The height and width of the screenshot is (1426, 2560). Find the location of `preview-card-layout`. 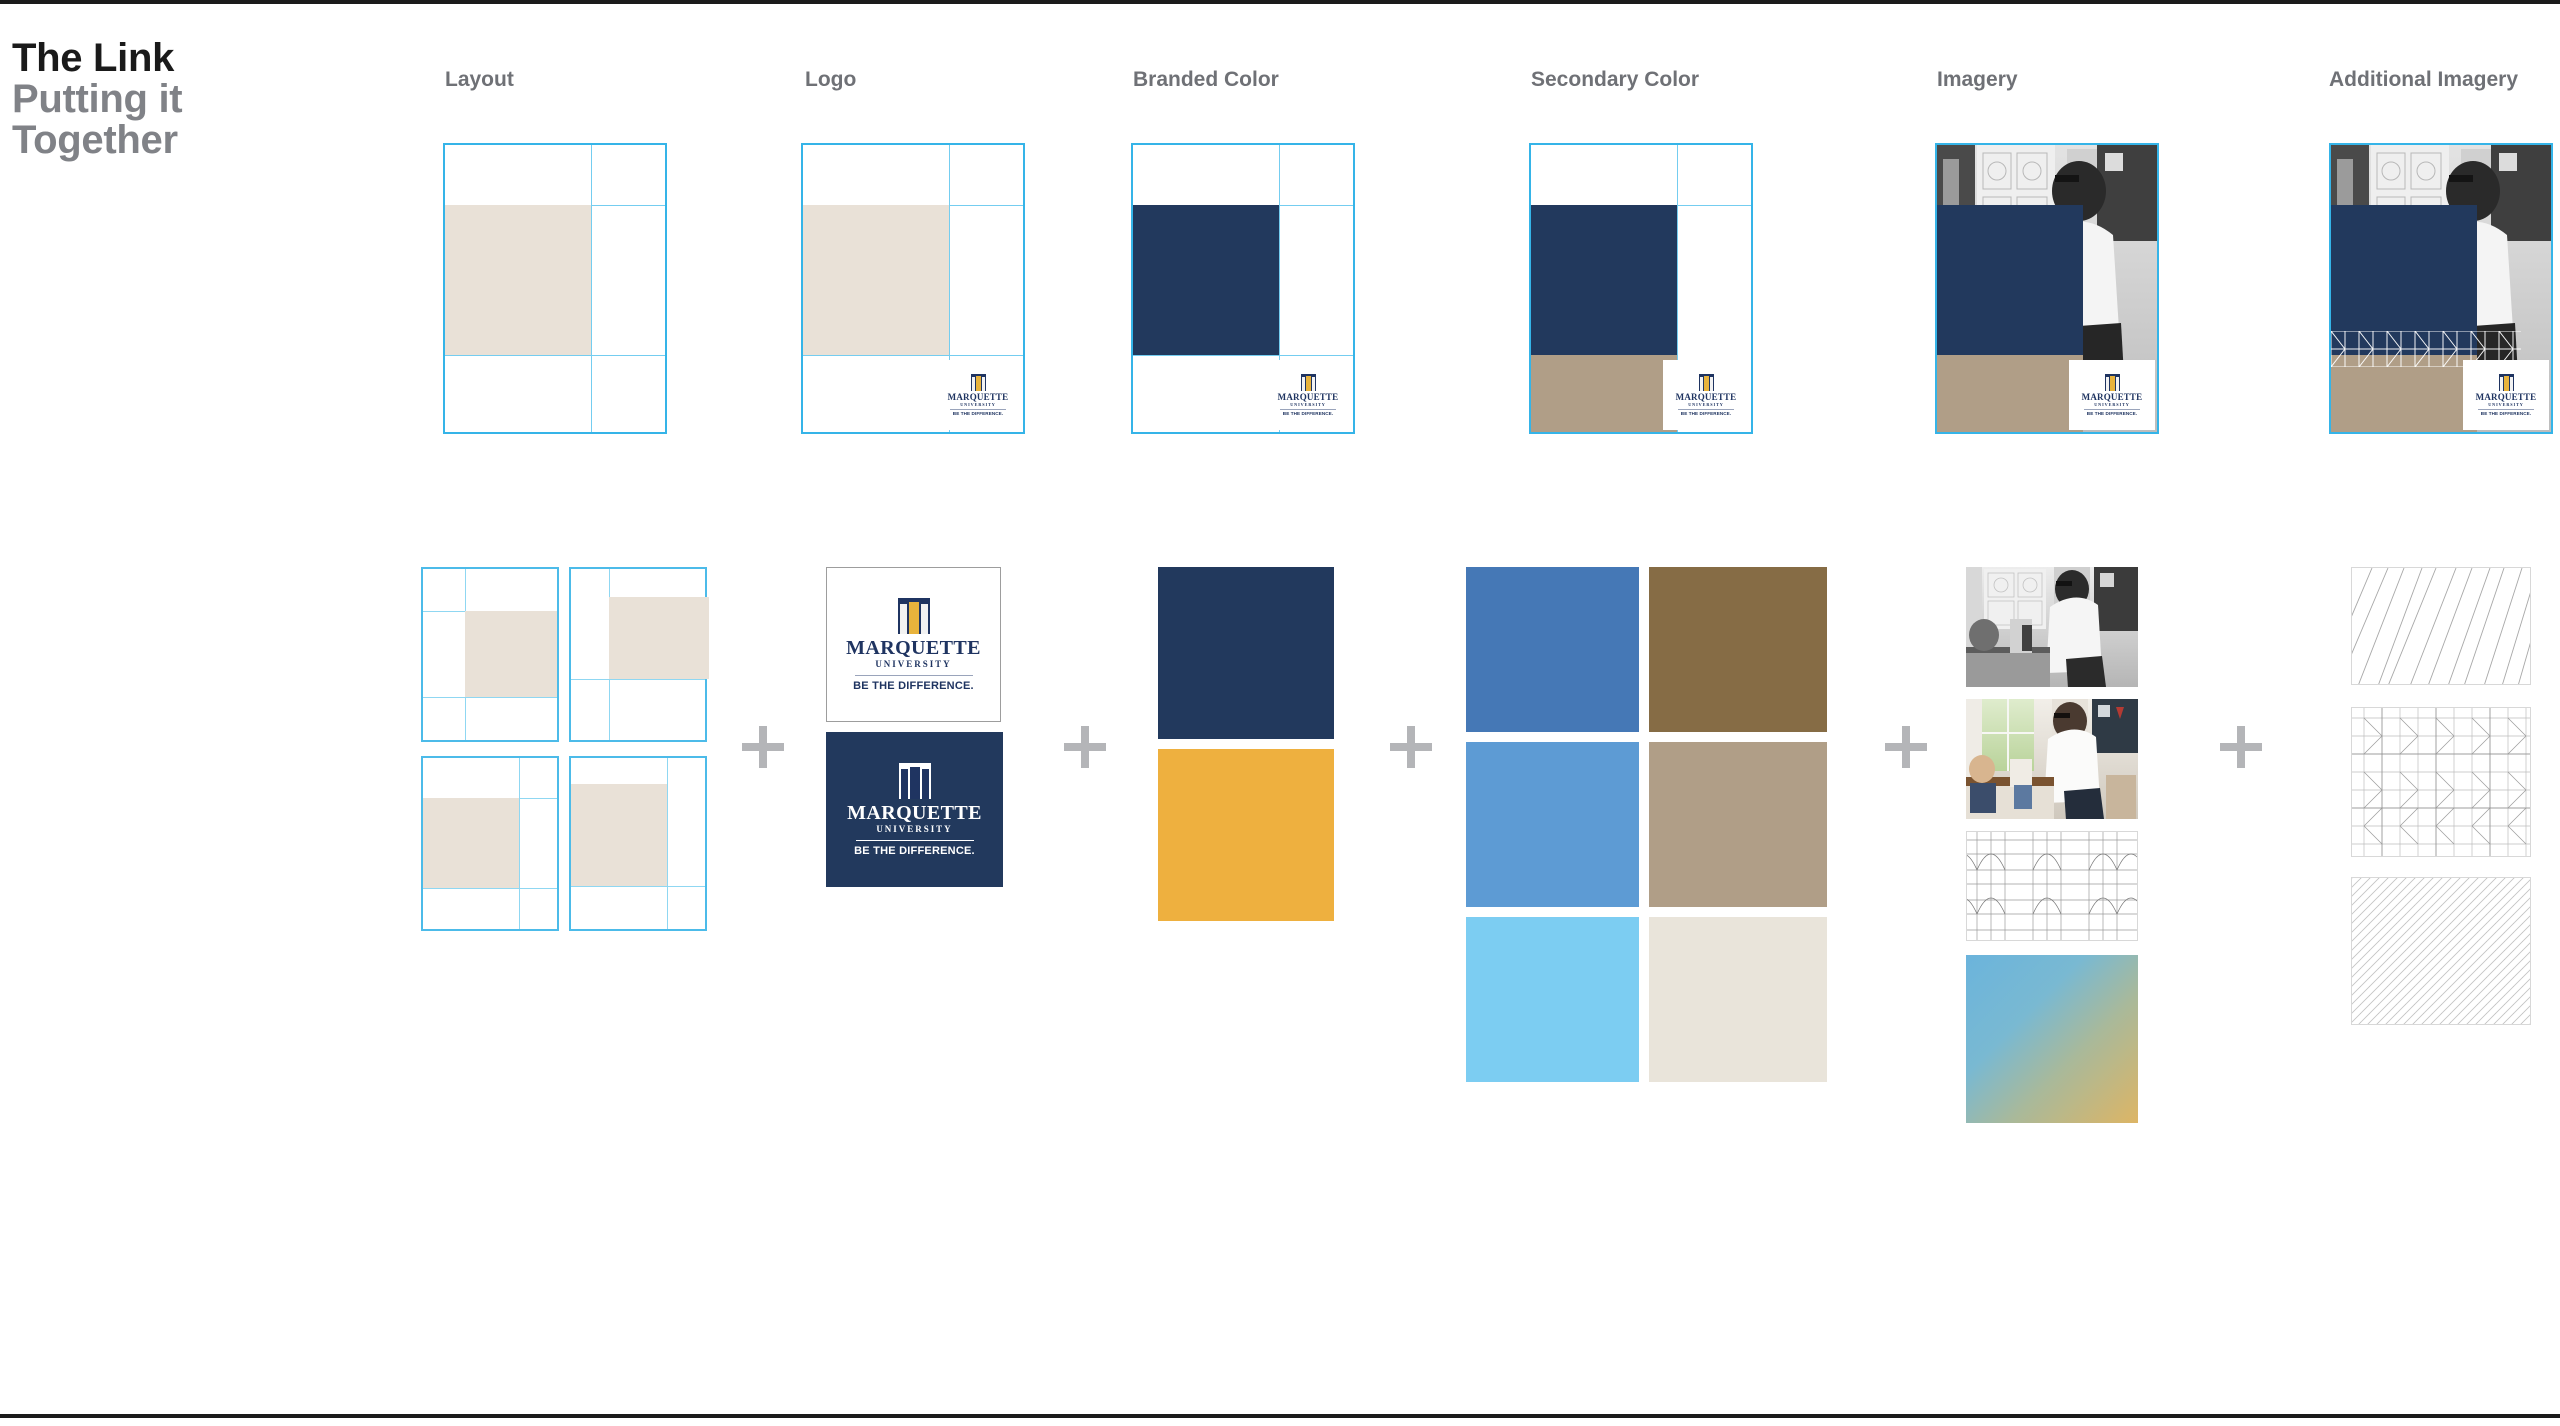

preview-card-layout is located at coordinates (555, 288).